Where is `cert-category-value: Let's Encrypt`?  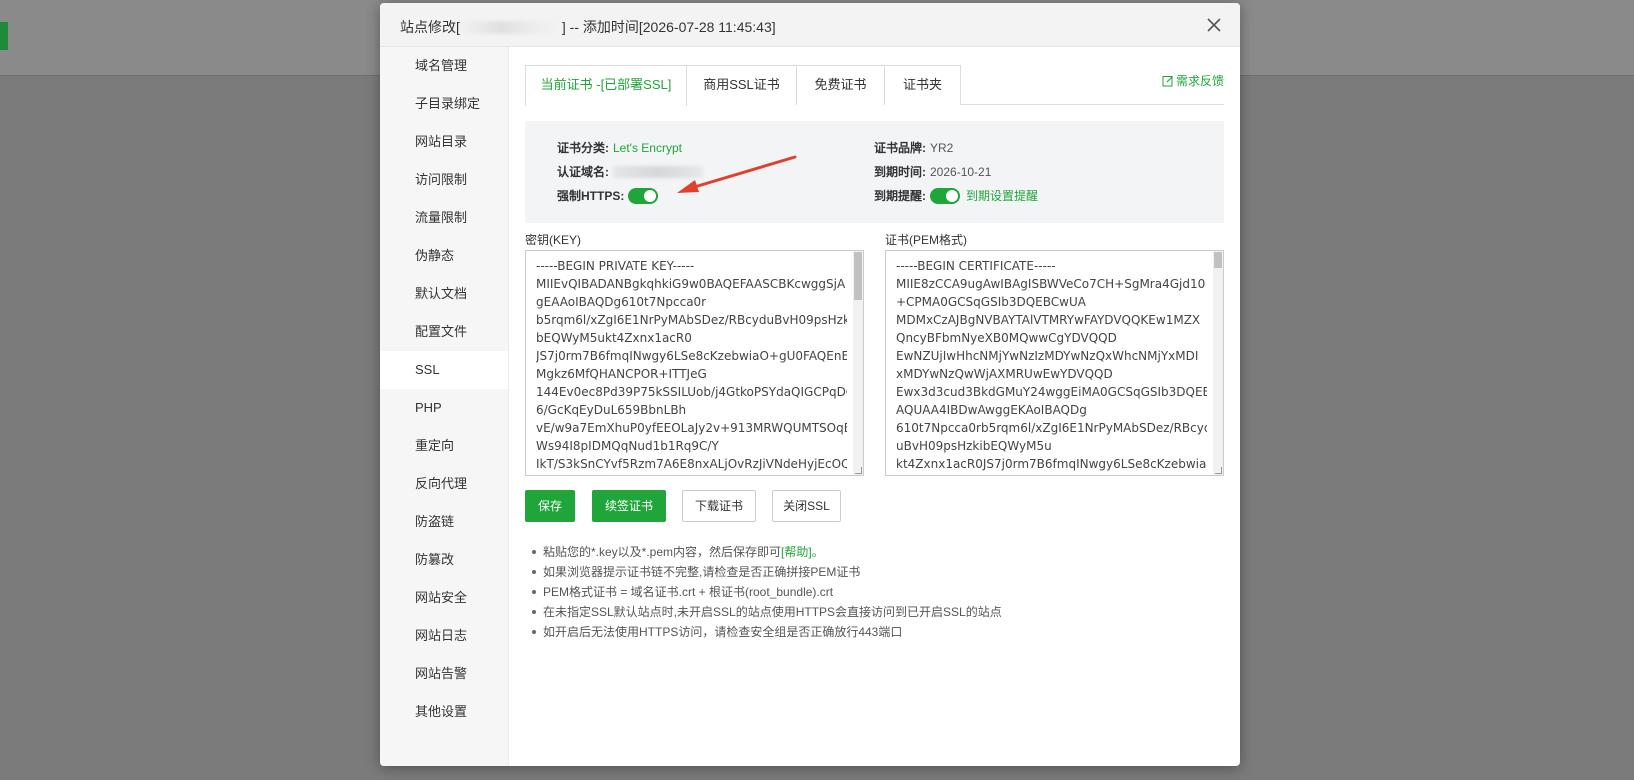 cert-category-value: Let's Encrypt is located at coordinates (647, 148).